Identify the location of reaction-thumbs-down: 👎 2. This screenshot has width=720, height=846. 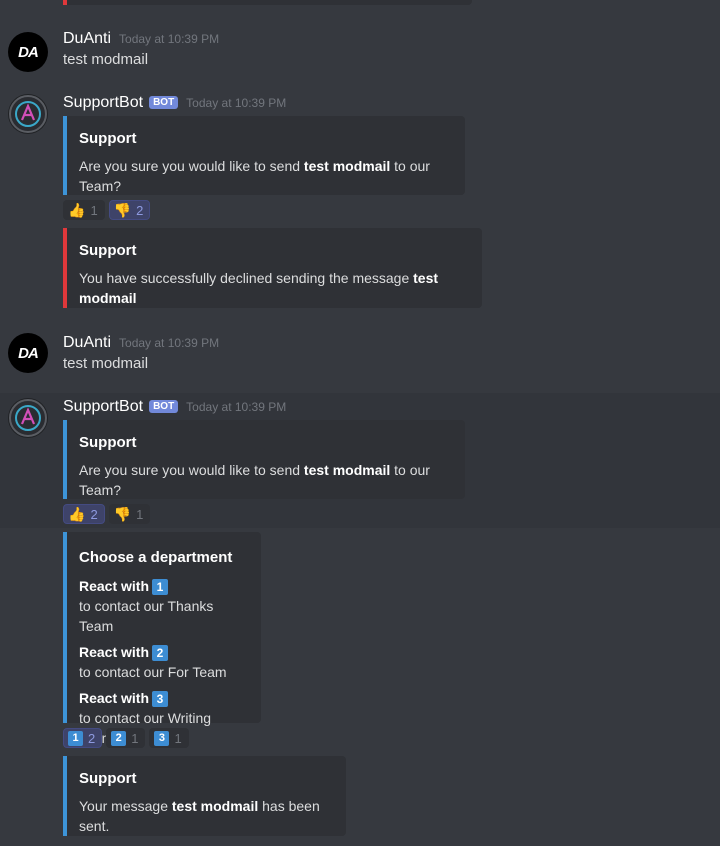
(129, 210).